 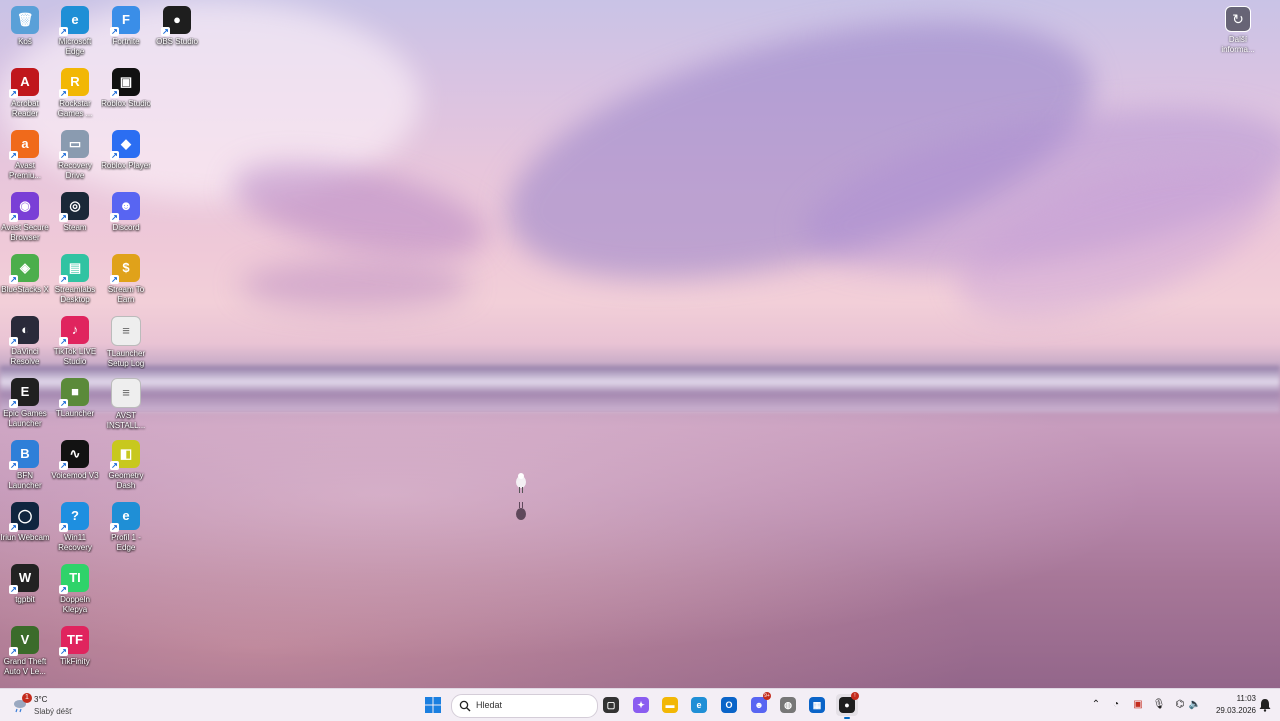 What do you see at coordinates (75, 467) in the screenshot?
I see `desktop-icon-voicemod: ∿ ↗ Voicemod V3` at bounding box center [75, 467].